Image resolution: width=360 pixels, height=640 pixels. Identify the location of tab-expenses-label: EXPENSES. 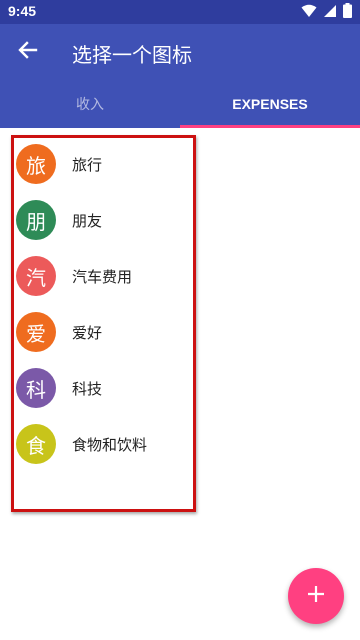
(270, 104).